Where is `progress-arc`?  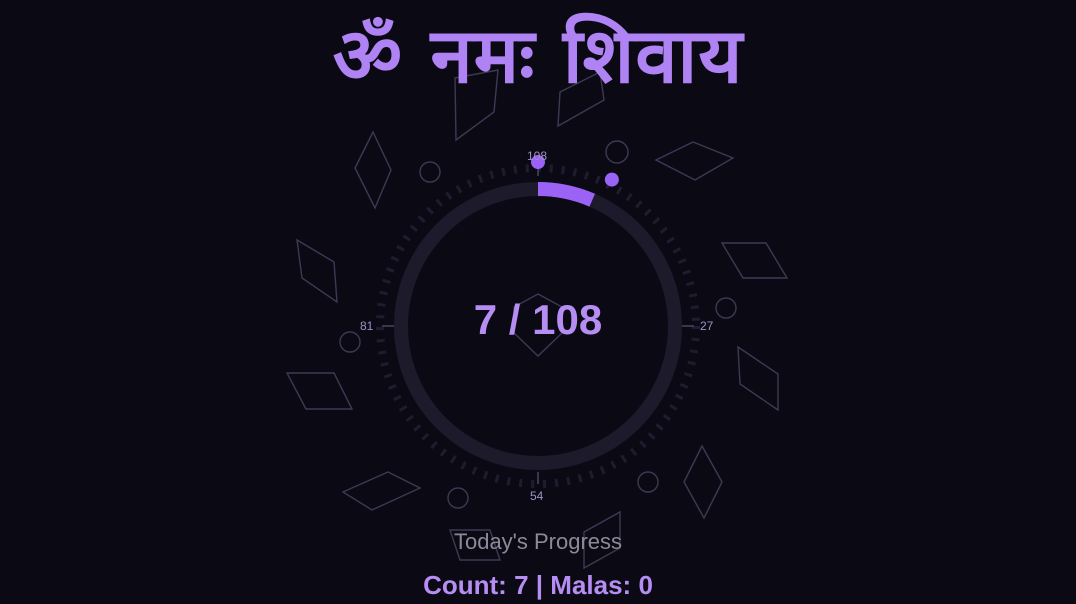
progress-arc is located at coordinates (566, 194).